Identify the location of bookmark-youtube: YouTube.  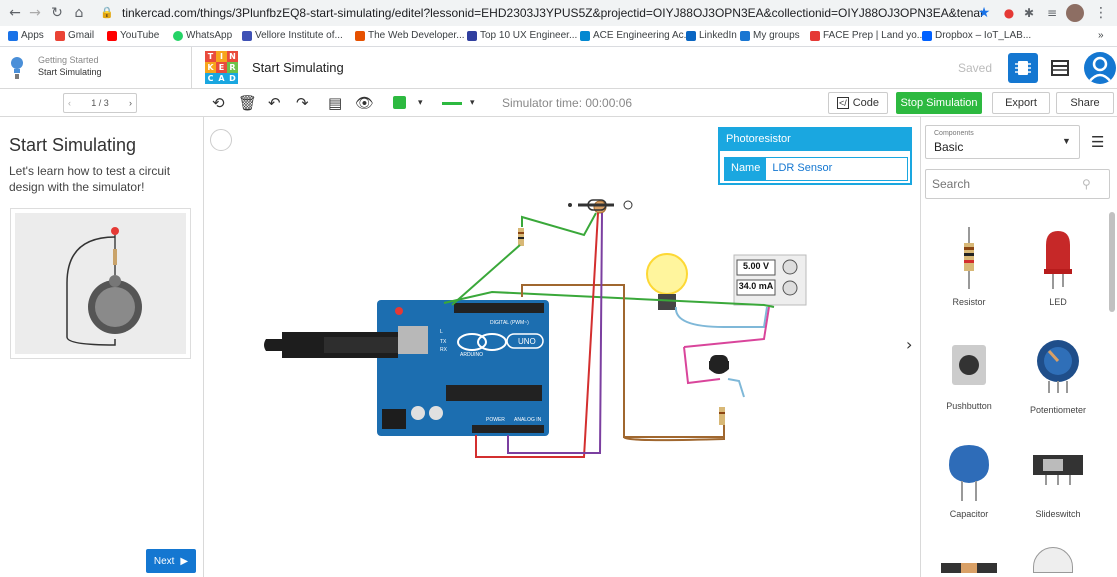
(133, 35).